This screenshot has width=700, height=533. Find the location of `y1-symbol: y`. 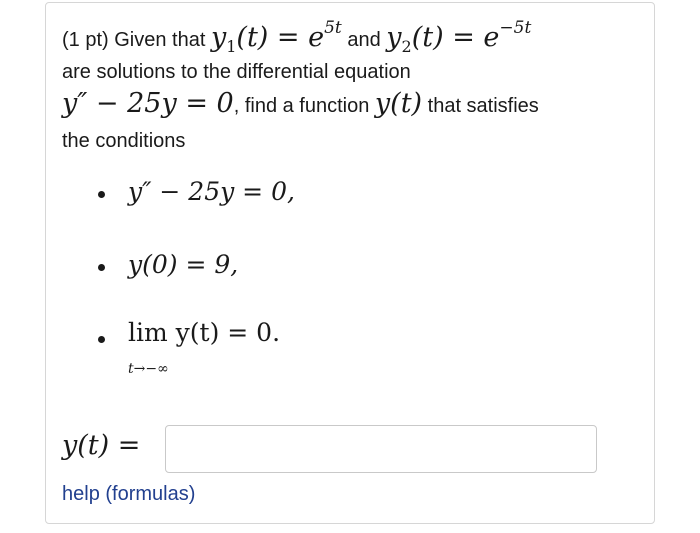

y1-symbol: y is located at coordinates (218, 37).